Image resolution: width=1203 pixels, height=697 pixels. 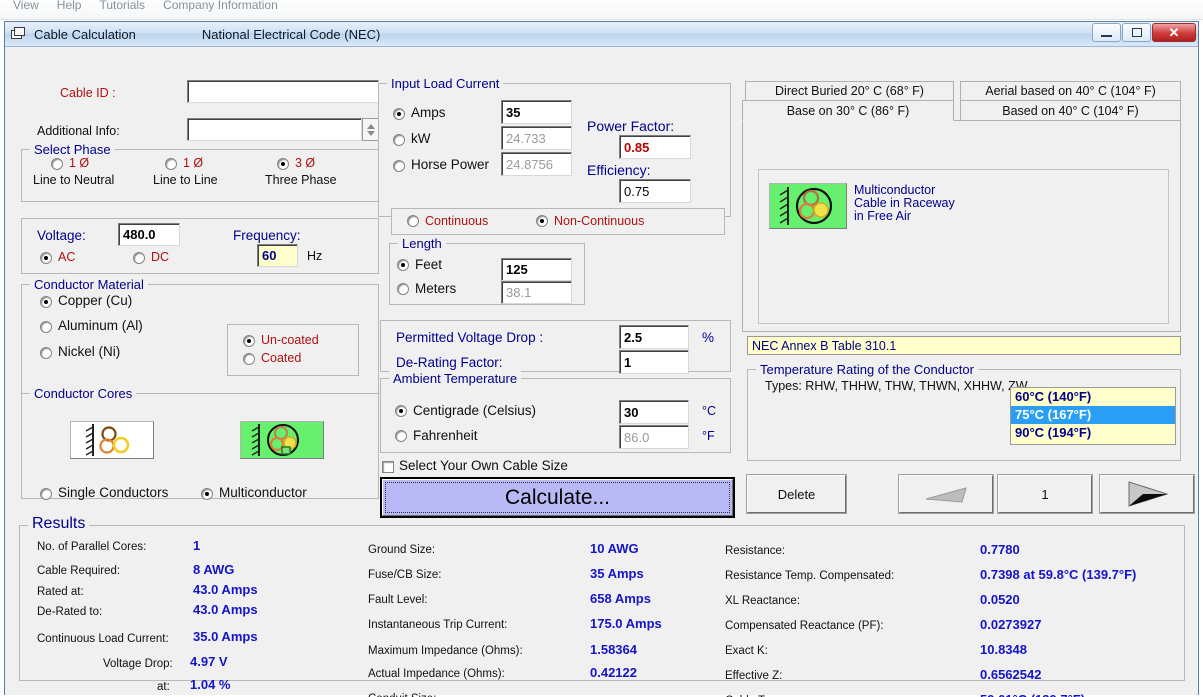 I want to click on voltage-input, so click(x=149, y=234).